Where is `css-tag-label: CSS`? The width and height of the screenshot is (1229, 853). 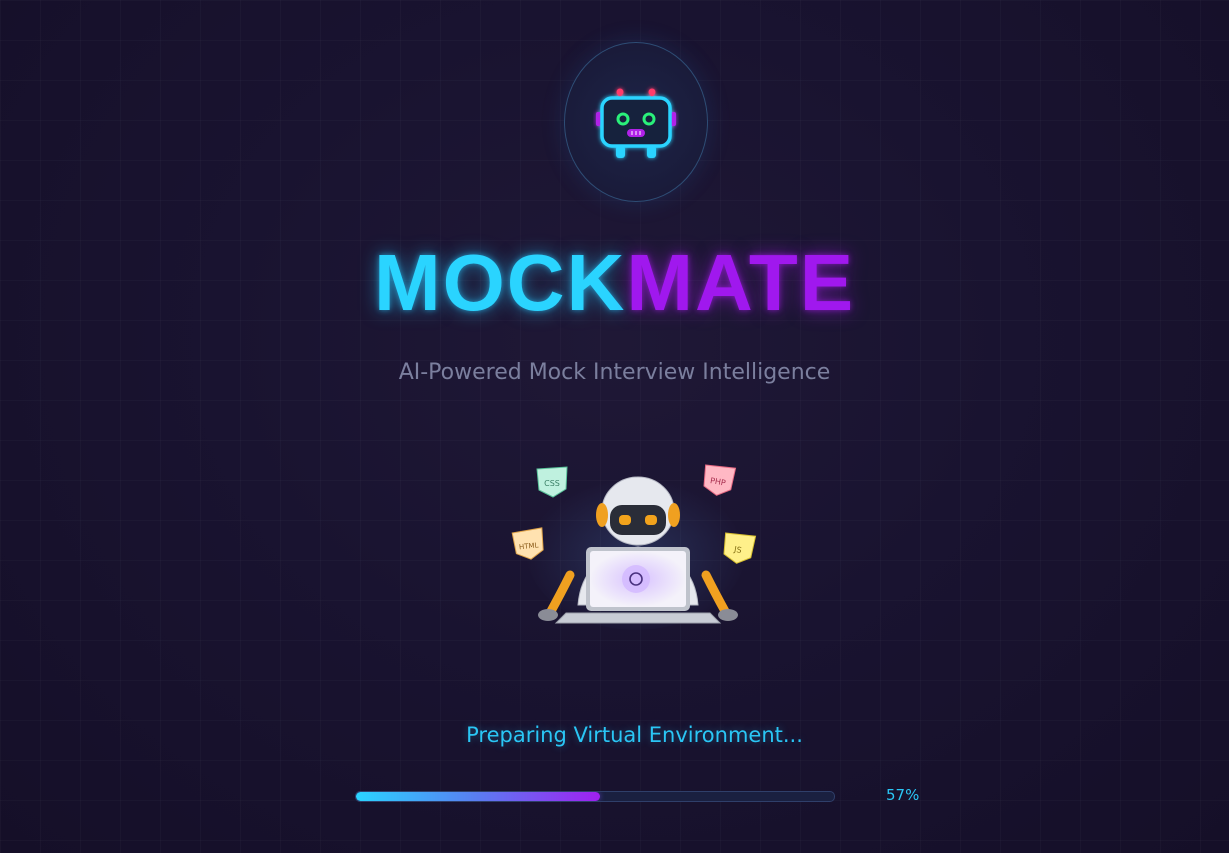
css-tag-label: CSS is located at coordinates (552, 483).